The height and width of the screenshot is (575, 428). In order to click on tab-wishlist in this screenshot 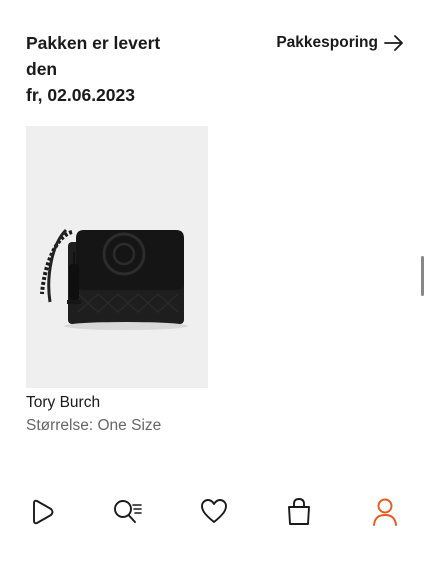, I will do `click(214, 512)`.